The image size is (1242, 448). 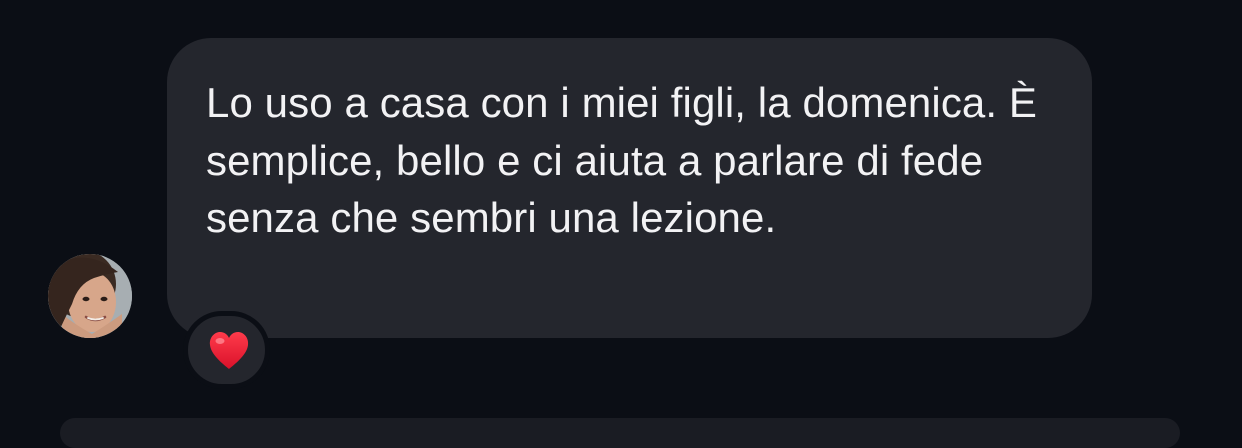 I want to click on reaction-badge, so click(x=226, y=350).